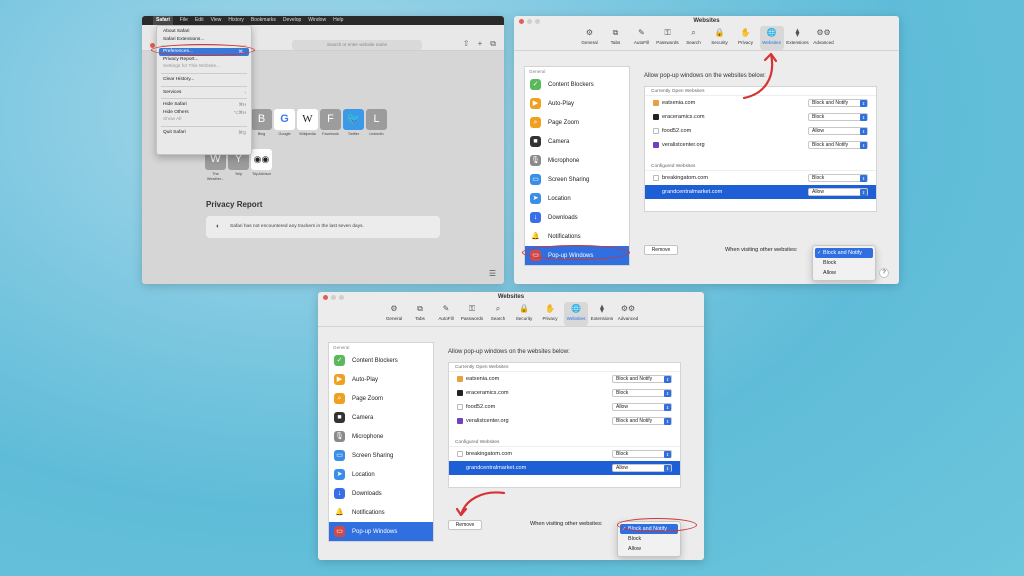 The image size is (1024, 576). What do you see at coordinates (234, 204) in the screenshot?
I see `privacy-report-title: Privacy Report` at bounding box center [234, 204].